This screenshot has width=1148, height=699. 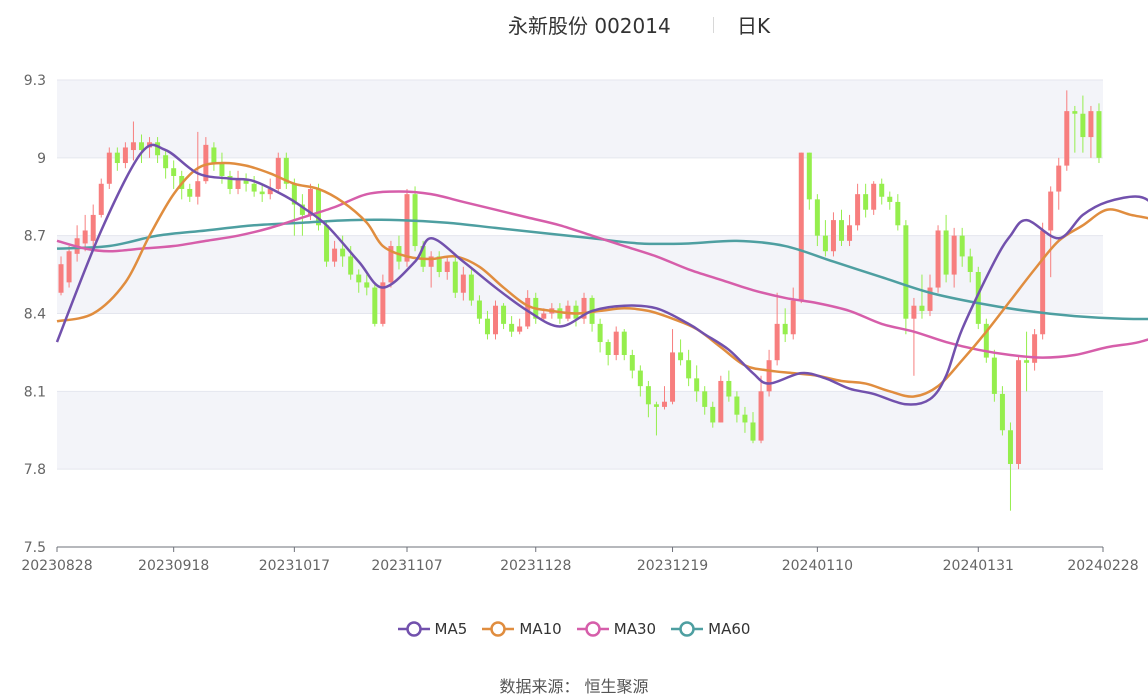 What do you see at coordinates (413, 629) in the screenshot?
I see `legend-marker-ma5` at bounding box center [413, 629].